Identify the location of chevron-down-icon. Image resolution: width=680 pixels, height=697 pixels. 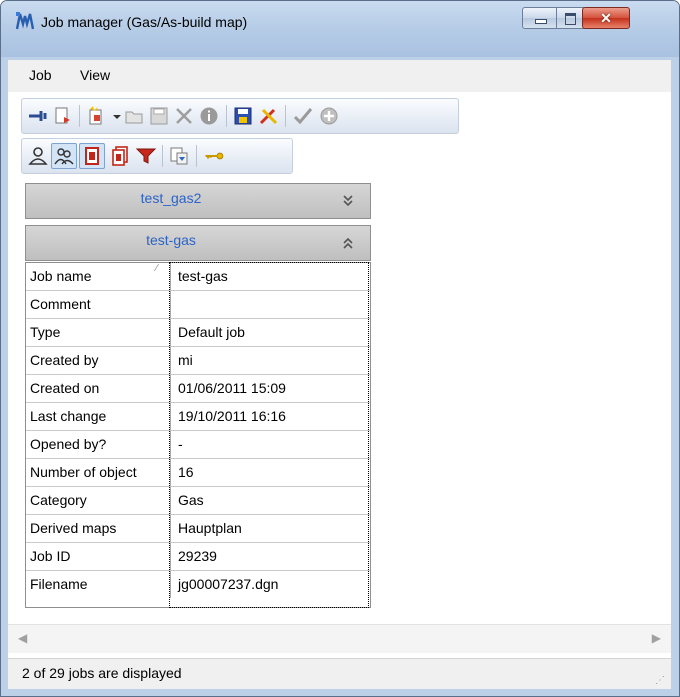
(348, 202).